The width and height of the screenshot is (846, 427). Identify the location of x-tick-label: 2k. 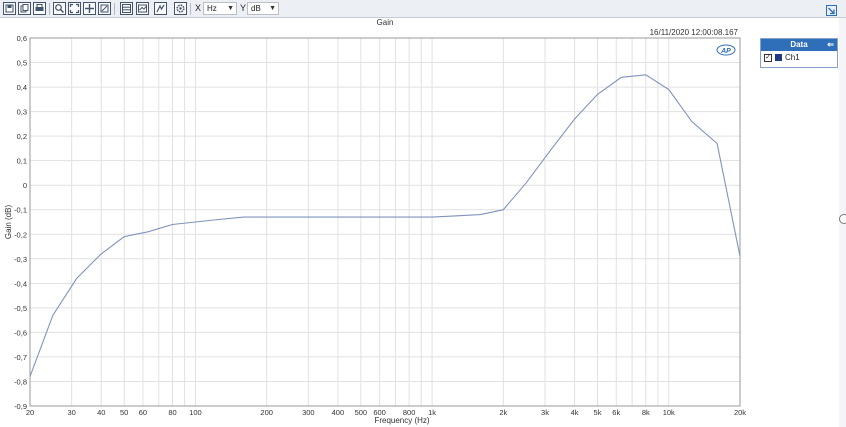
(503, 412).